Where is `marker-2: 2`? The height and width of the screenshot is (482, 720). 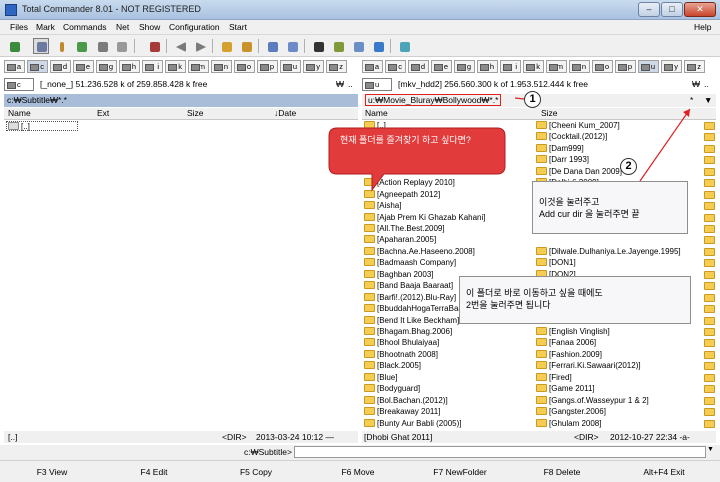
marker-2: 2 is located at coordinates (628, 166).